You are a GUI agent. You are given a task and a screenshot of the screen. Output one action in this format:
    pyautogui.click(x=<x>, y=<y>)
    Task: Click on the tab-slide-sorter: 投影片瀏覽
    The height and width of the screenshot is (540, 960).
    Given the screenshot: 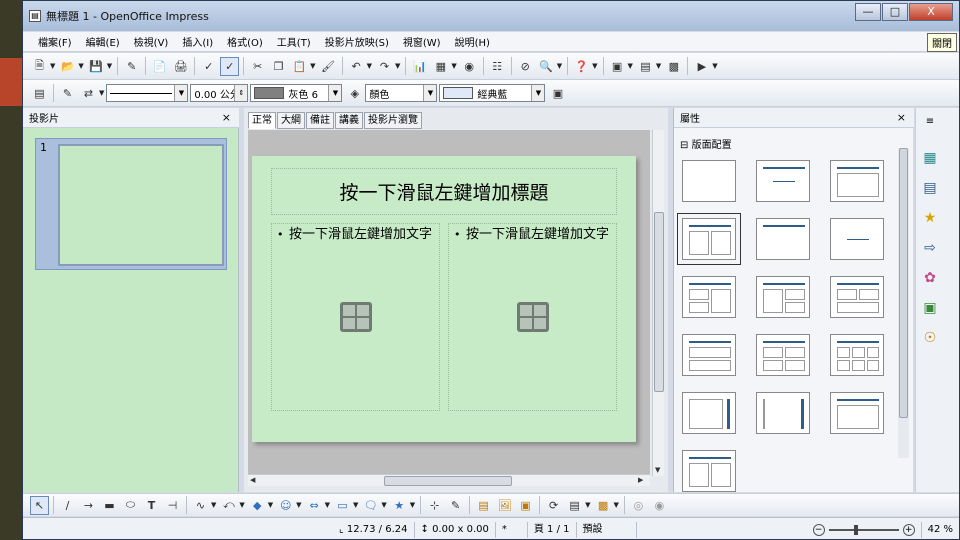 What is the action you would take?
    pyautogui.click(x=393, y=120)
    